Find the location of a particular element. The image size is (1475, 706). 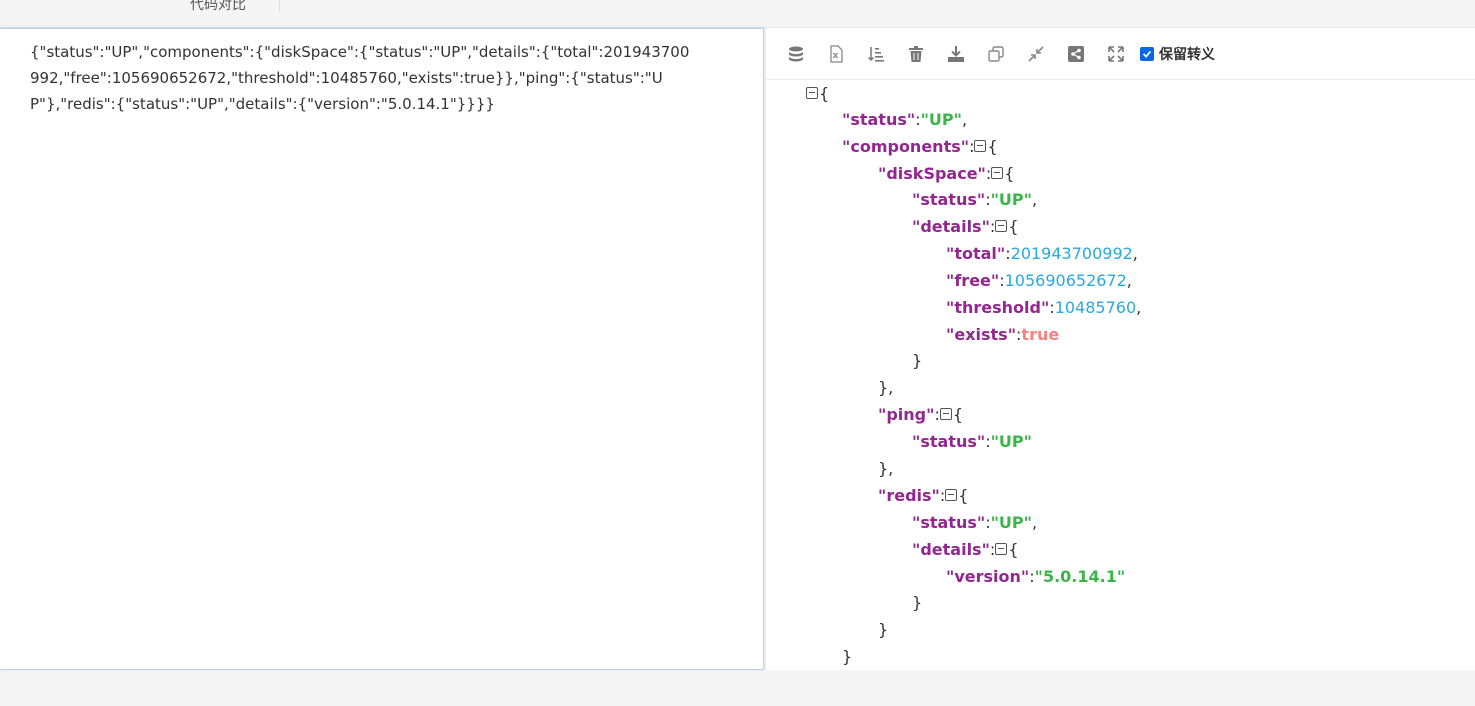

tree-line: "ping":{ is located at coordinates (921, 414).